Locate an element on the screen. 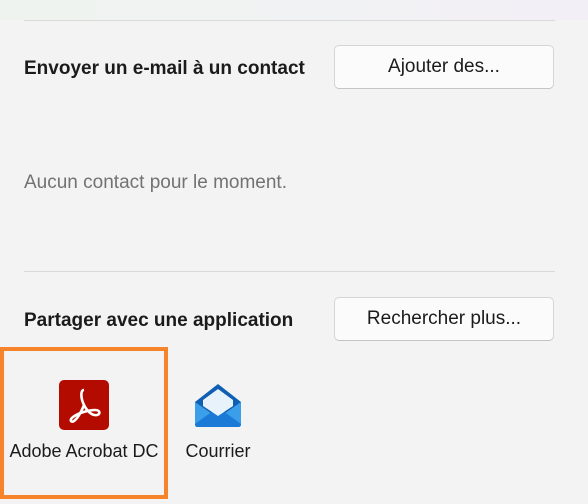  app-tile-courrier: Courrier is located at coordinates (218, 406).